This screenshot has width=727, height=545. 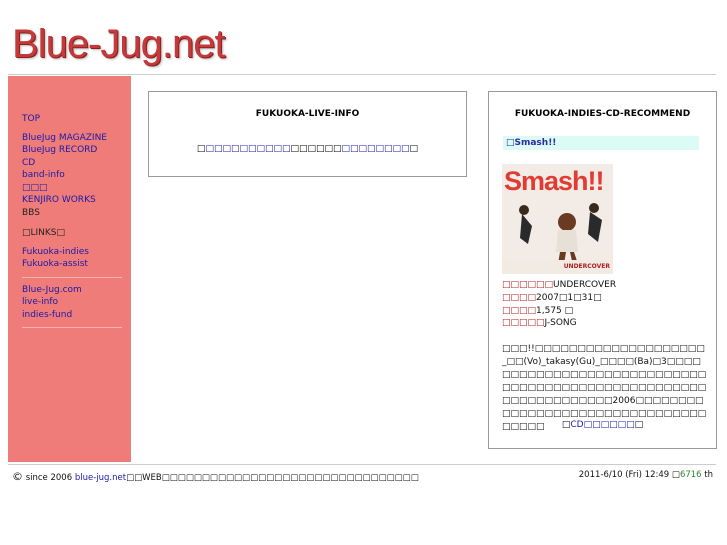 I want to click on price-value: 1,575 □, so click(x=555, y=310).